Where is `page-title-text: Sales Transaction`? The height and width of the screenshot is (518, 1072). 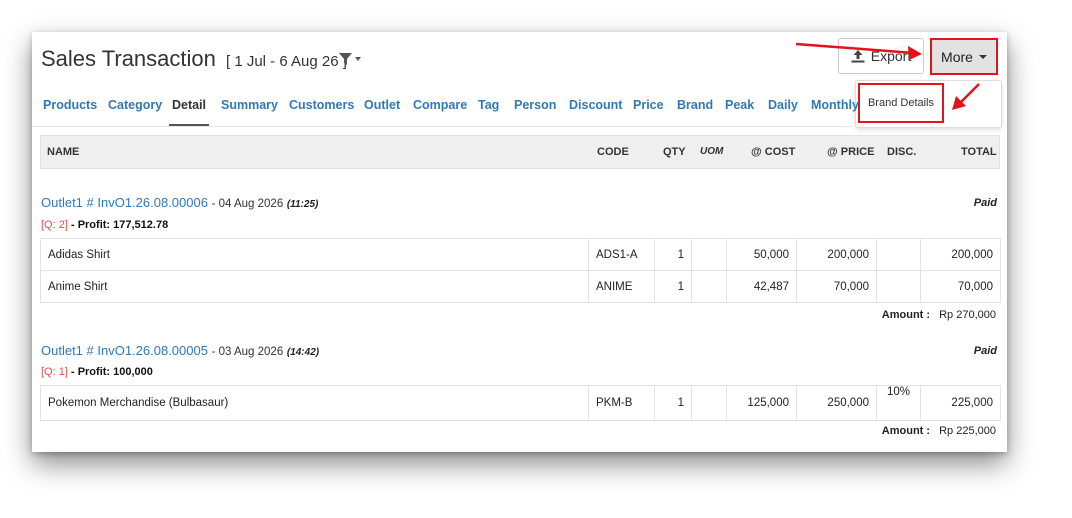 page-title-text: Sales Transaction is located at coordinates (128, 58).